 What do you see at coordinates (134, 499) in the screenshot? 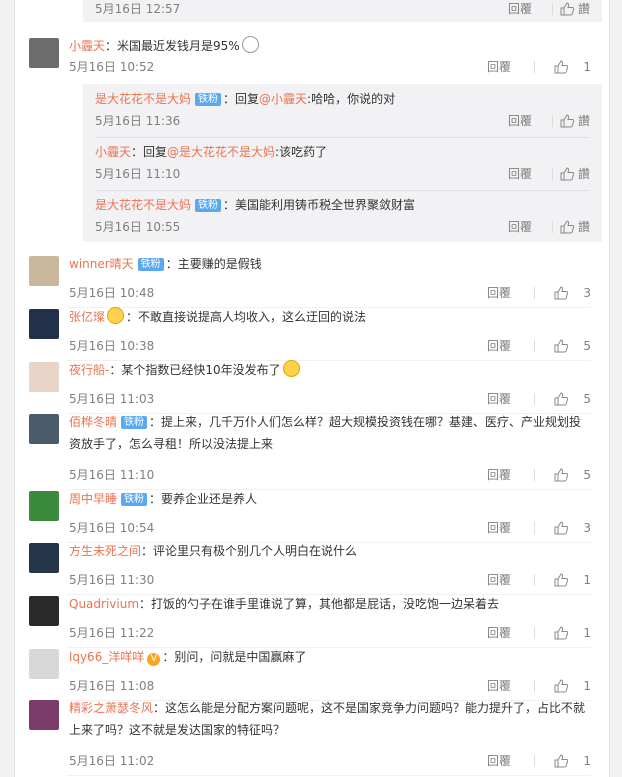
I see `fan-badge: 铁粉` at bounding box center [134, 499].